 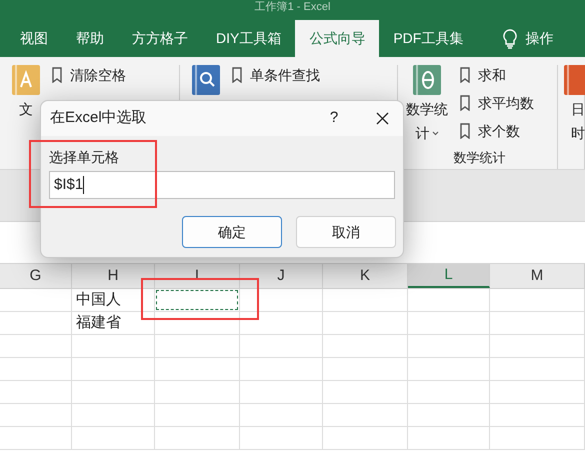 What do you see at coordinates (537, 276) in the screenshot?
I see `column-header: M` at bounding box center [537, 276].